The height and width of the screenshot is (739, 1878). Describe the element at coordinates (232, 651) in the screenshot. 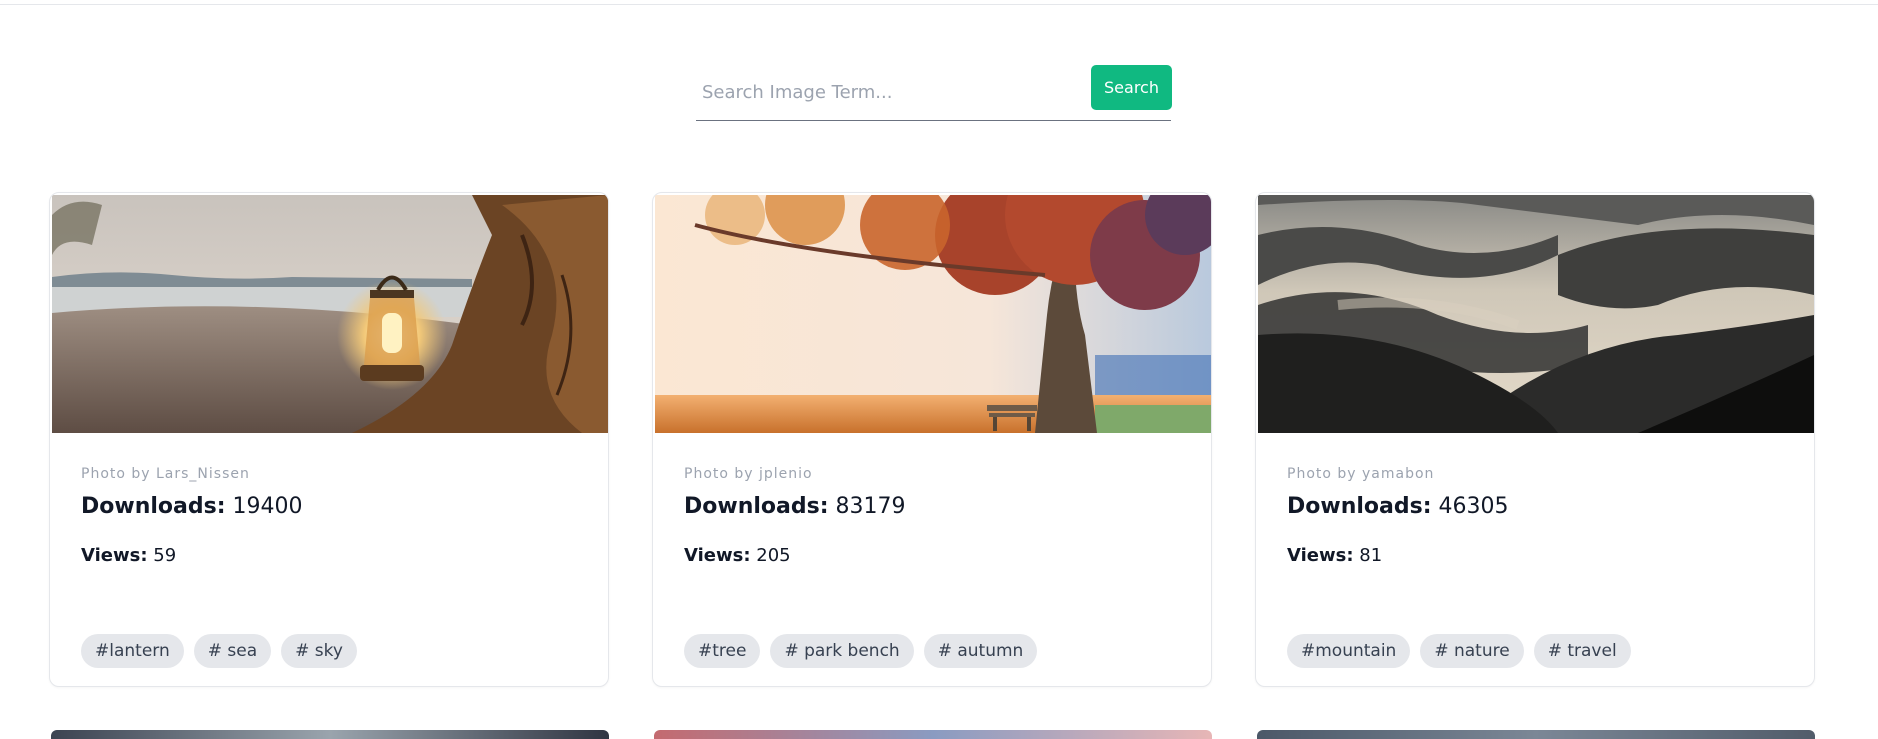

I see `tag-badge: # sea` at that location.